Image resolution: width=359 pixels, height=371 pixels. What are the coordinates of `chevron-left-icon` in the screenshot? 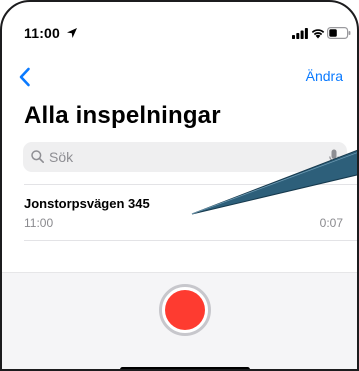 It's located at (24, 77).